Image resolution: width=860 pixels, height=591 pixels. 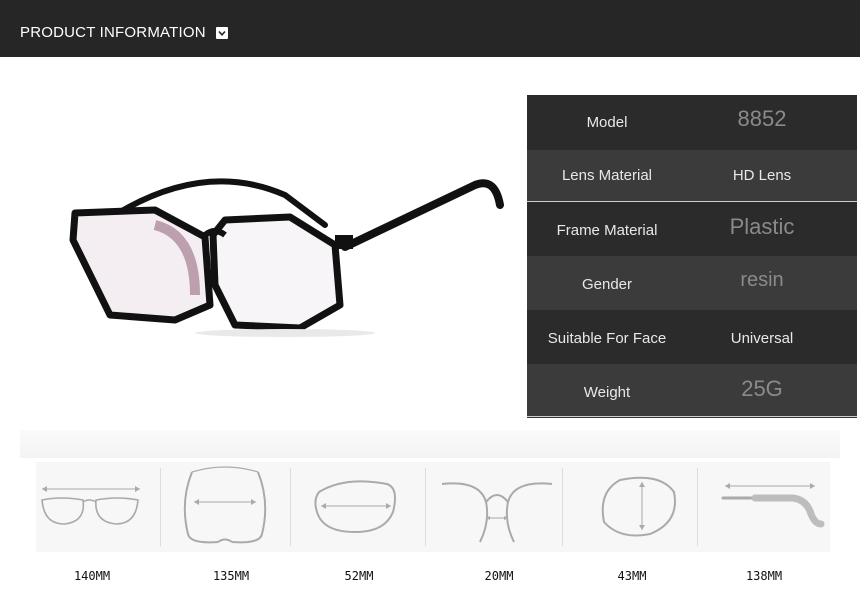 I want to click on temple-length-icon, so click(x=773, y=505).